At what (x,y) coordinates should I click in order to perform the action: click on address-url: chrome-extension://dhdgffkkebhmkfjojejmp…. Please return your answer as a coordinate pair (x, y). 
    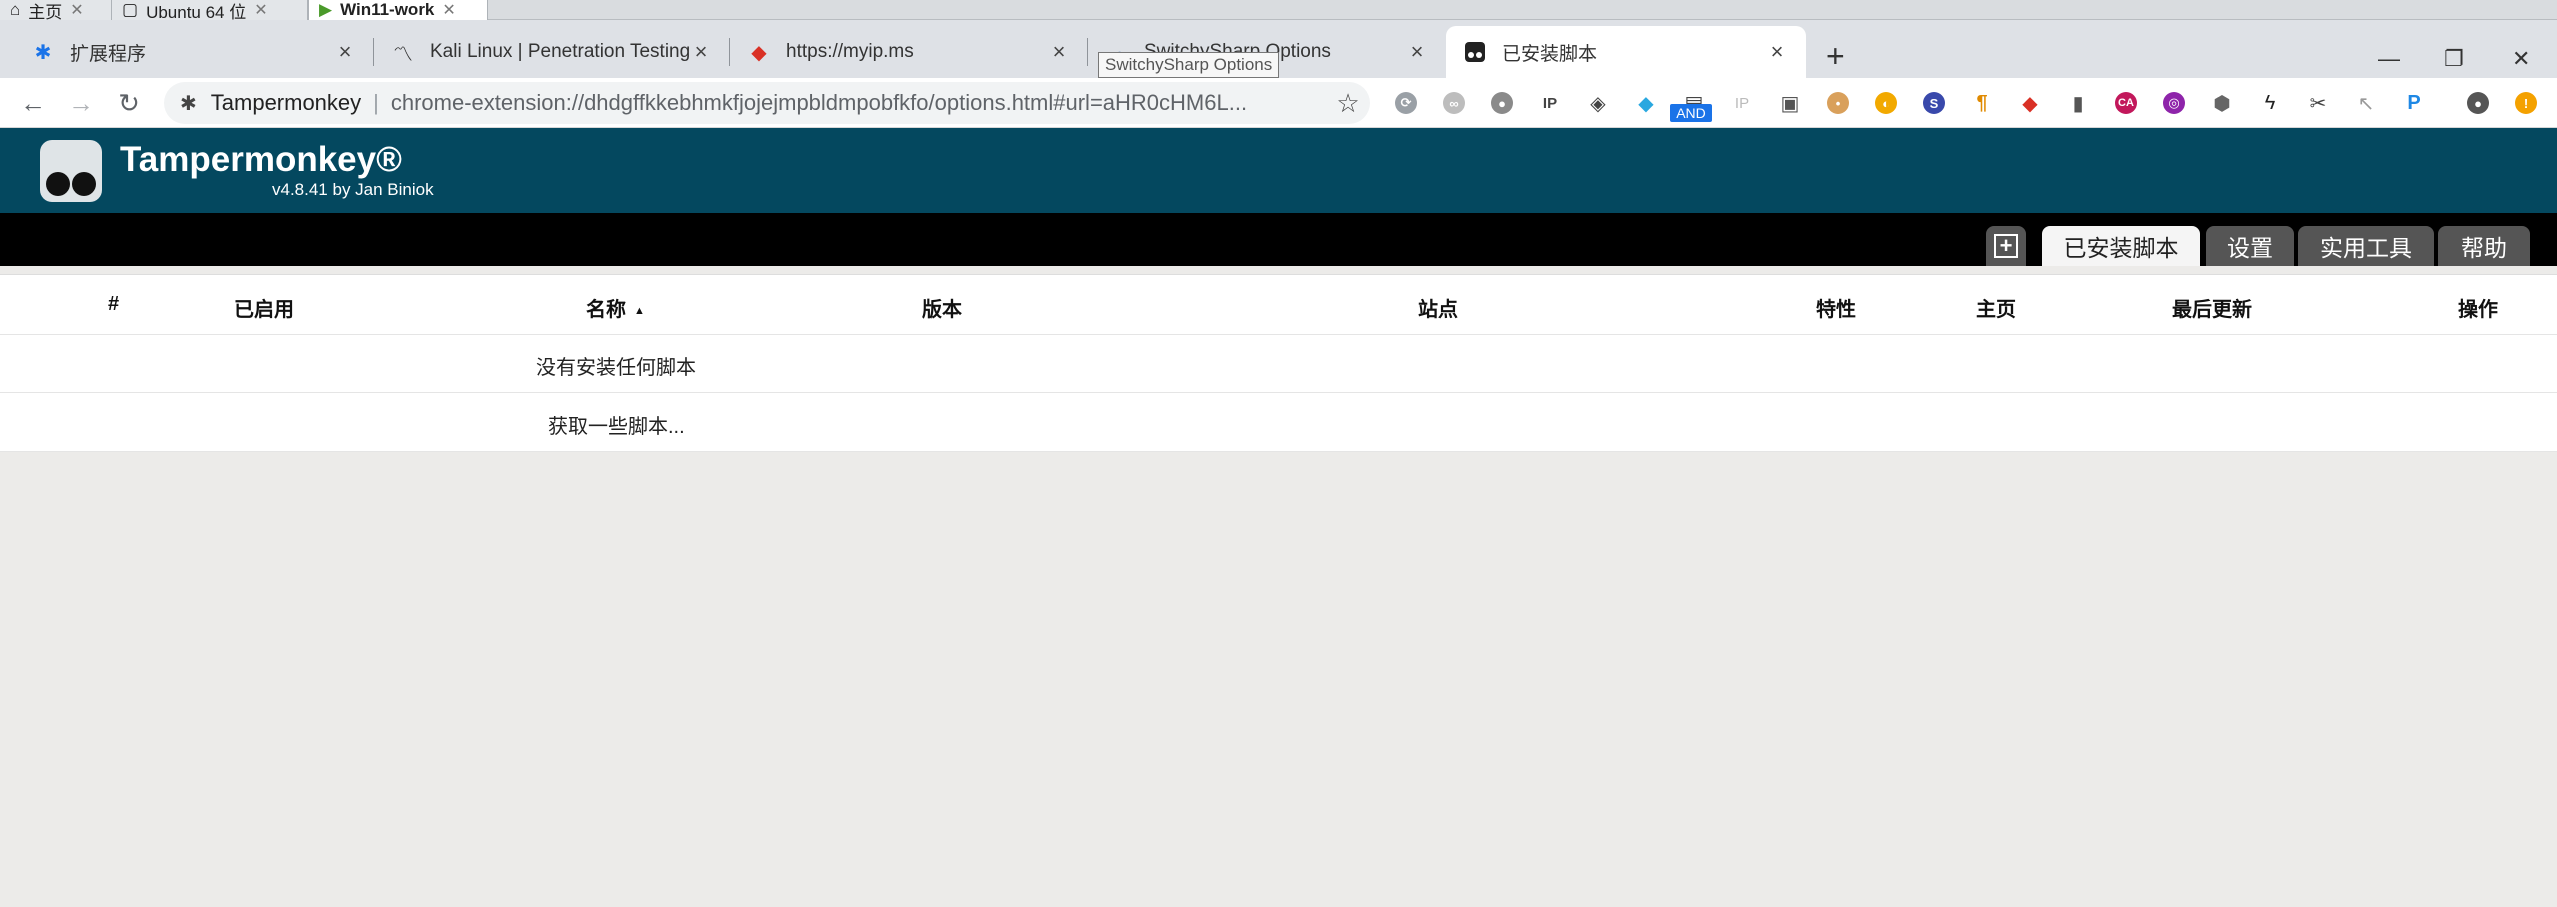
    Looking at the image, I should click on (858, 103).